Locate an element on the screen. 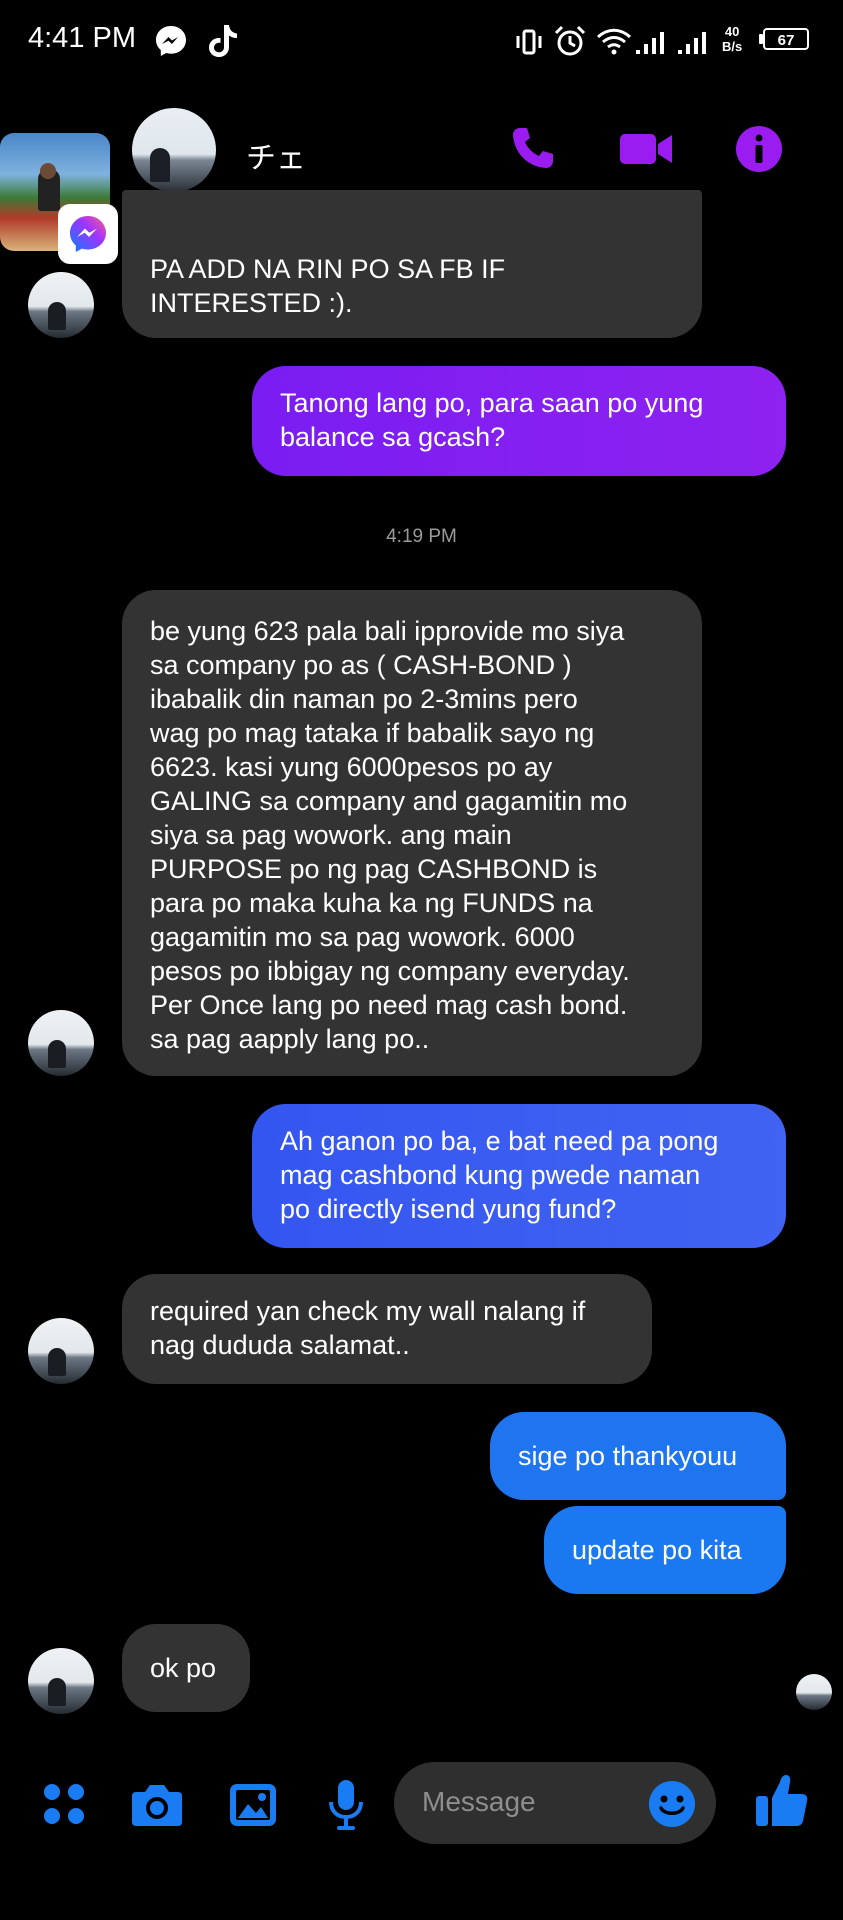 This screenshot has width=843, height=1920. message-line: sa pag aapply lang po.. is located at coordinates (290, 1039).